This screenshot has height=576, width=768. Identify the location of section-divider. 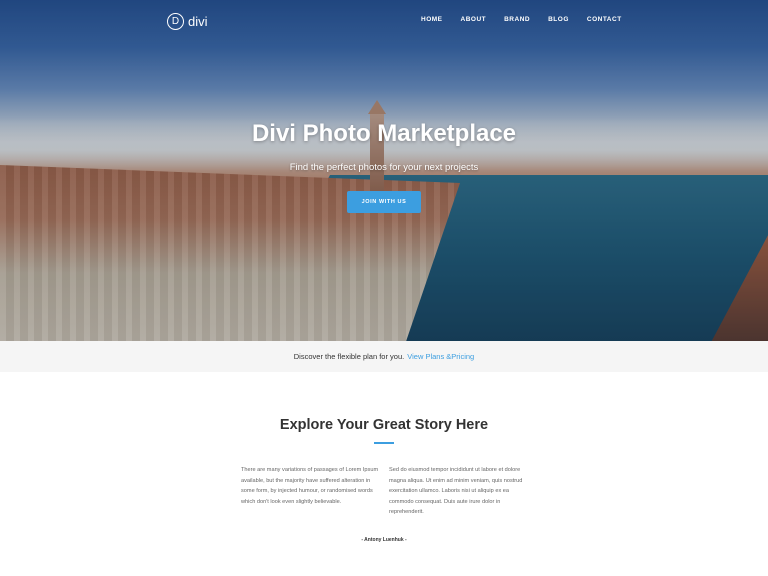
(384, 443).